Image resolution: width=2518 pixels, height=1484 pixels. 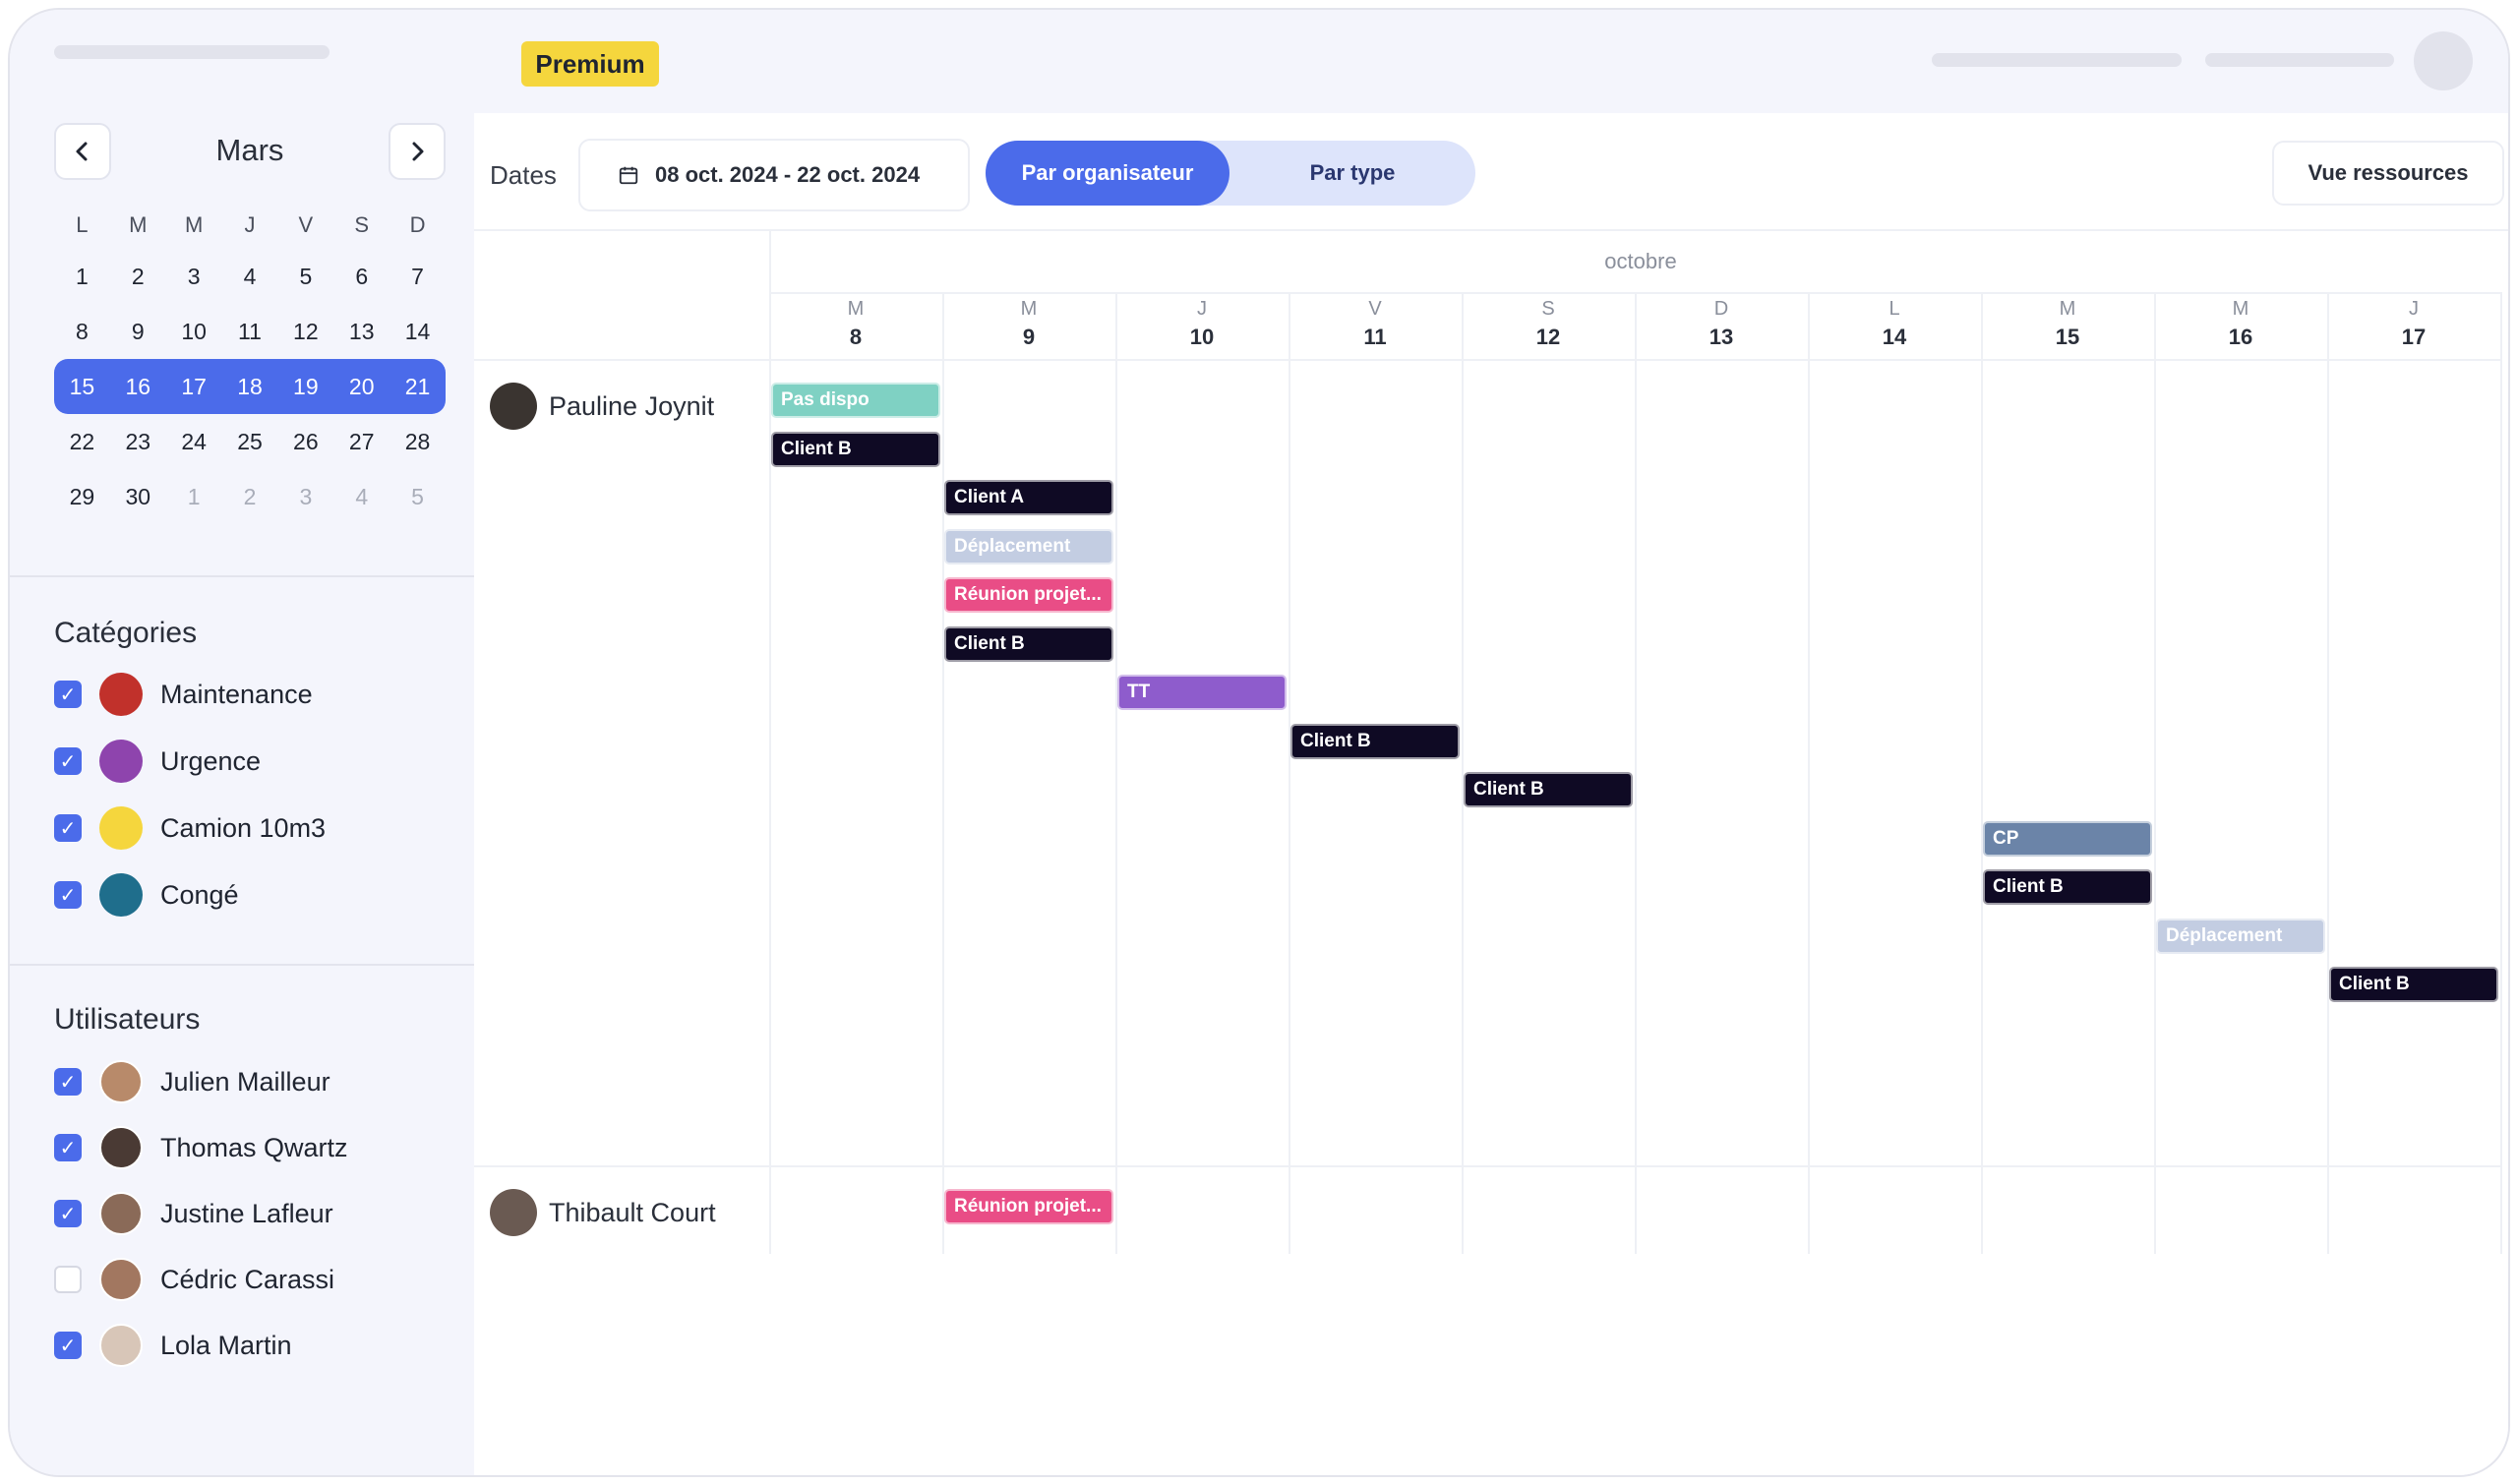 What do you see at coordinates (138, 387) in the screenshot?
I see `calendar-day: 16` at bounding box center [138, 387].